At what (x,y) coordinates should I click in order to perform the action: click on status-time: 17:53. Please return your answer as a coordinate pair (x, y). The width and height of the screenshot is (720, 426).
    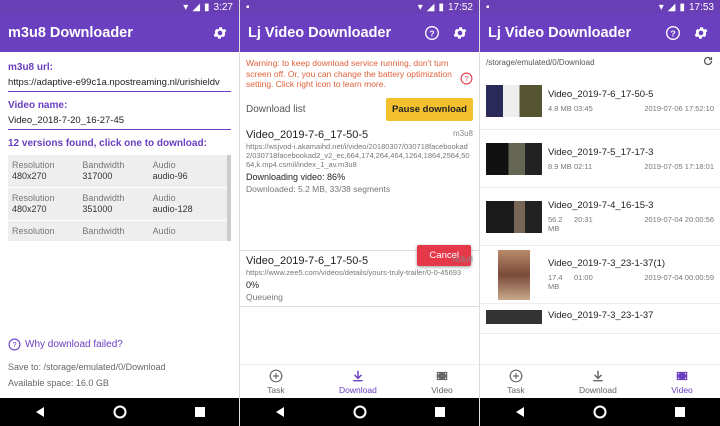
    Looking at the image, I should click on (701, 7).